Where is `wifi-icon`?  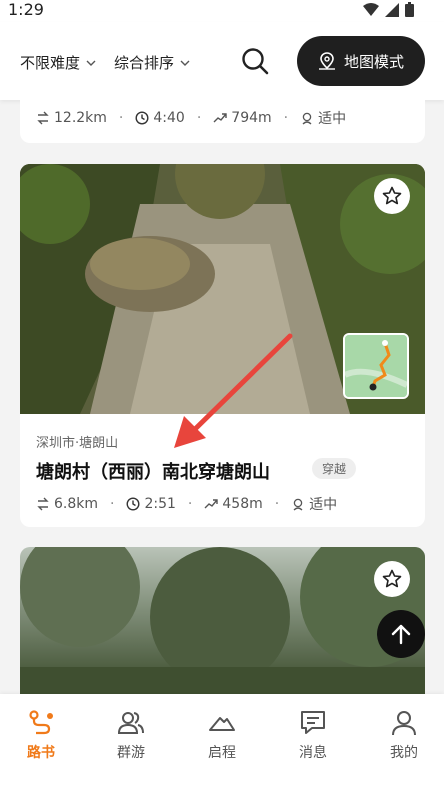
wifi-icon is located at coordinates (371, 9).